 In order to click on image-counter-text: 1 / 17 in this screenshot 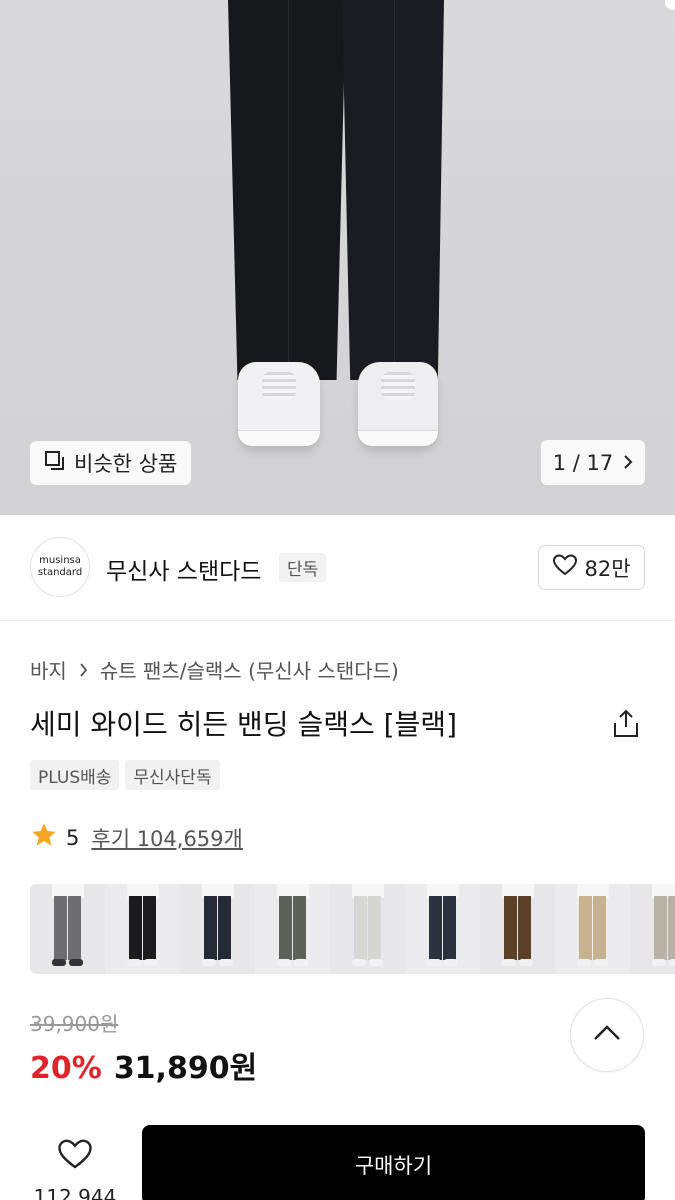, I will do `click(583, 462)`.